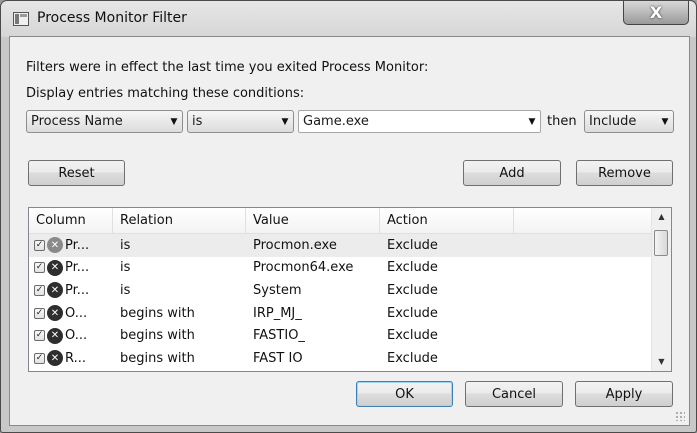 This screenshot has width=697, height=433. I want to click on action-select: Include ▼, so click(629, 121).